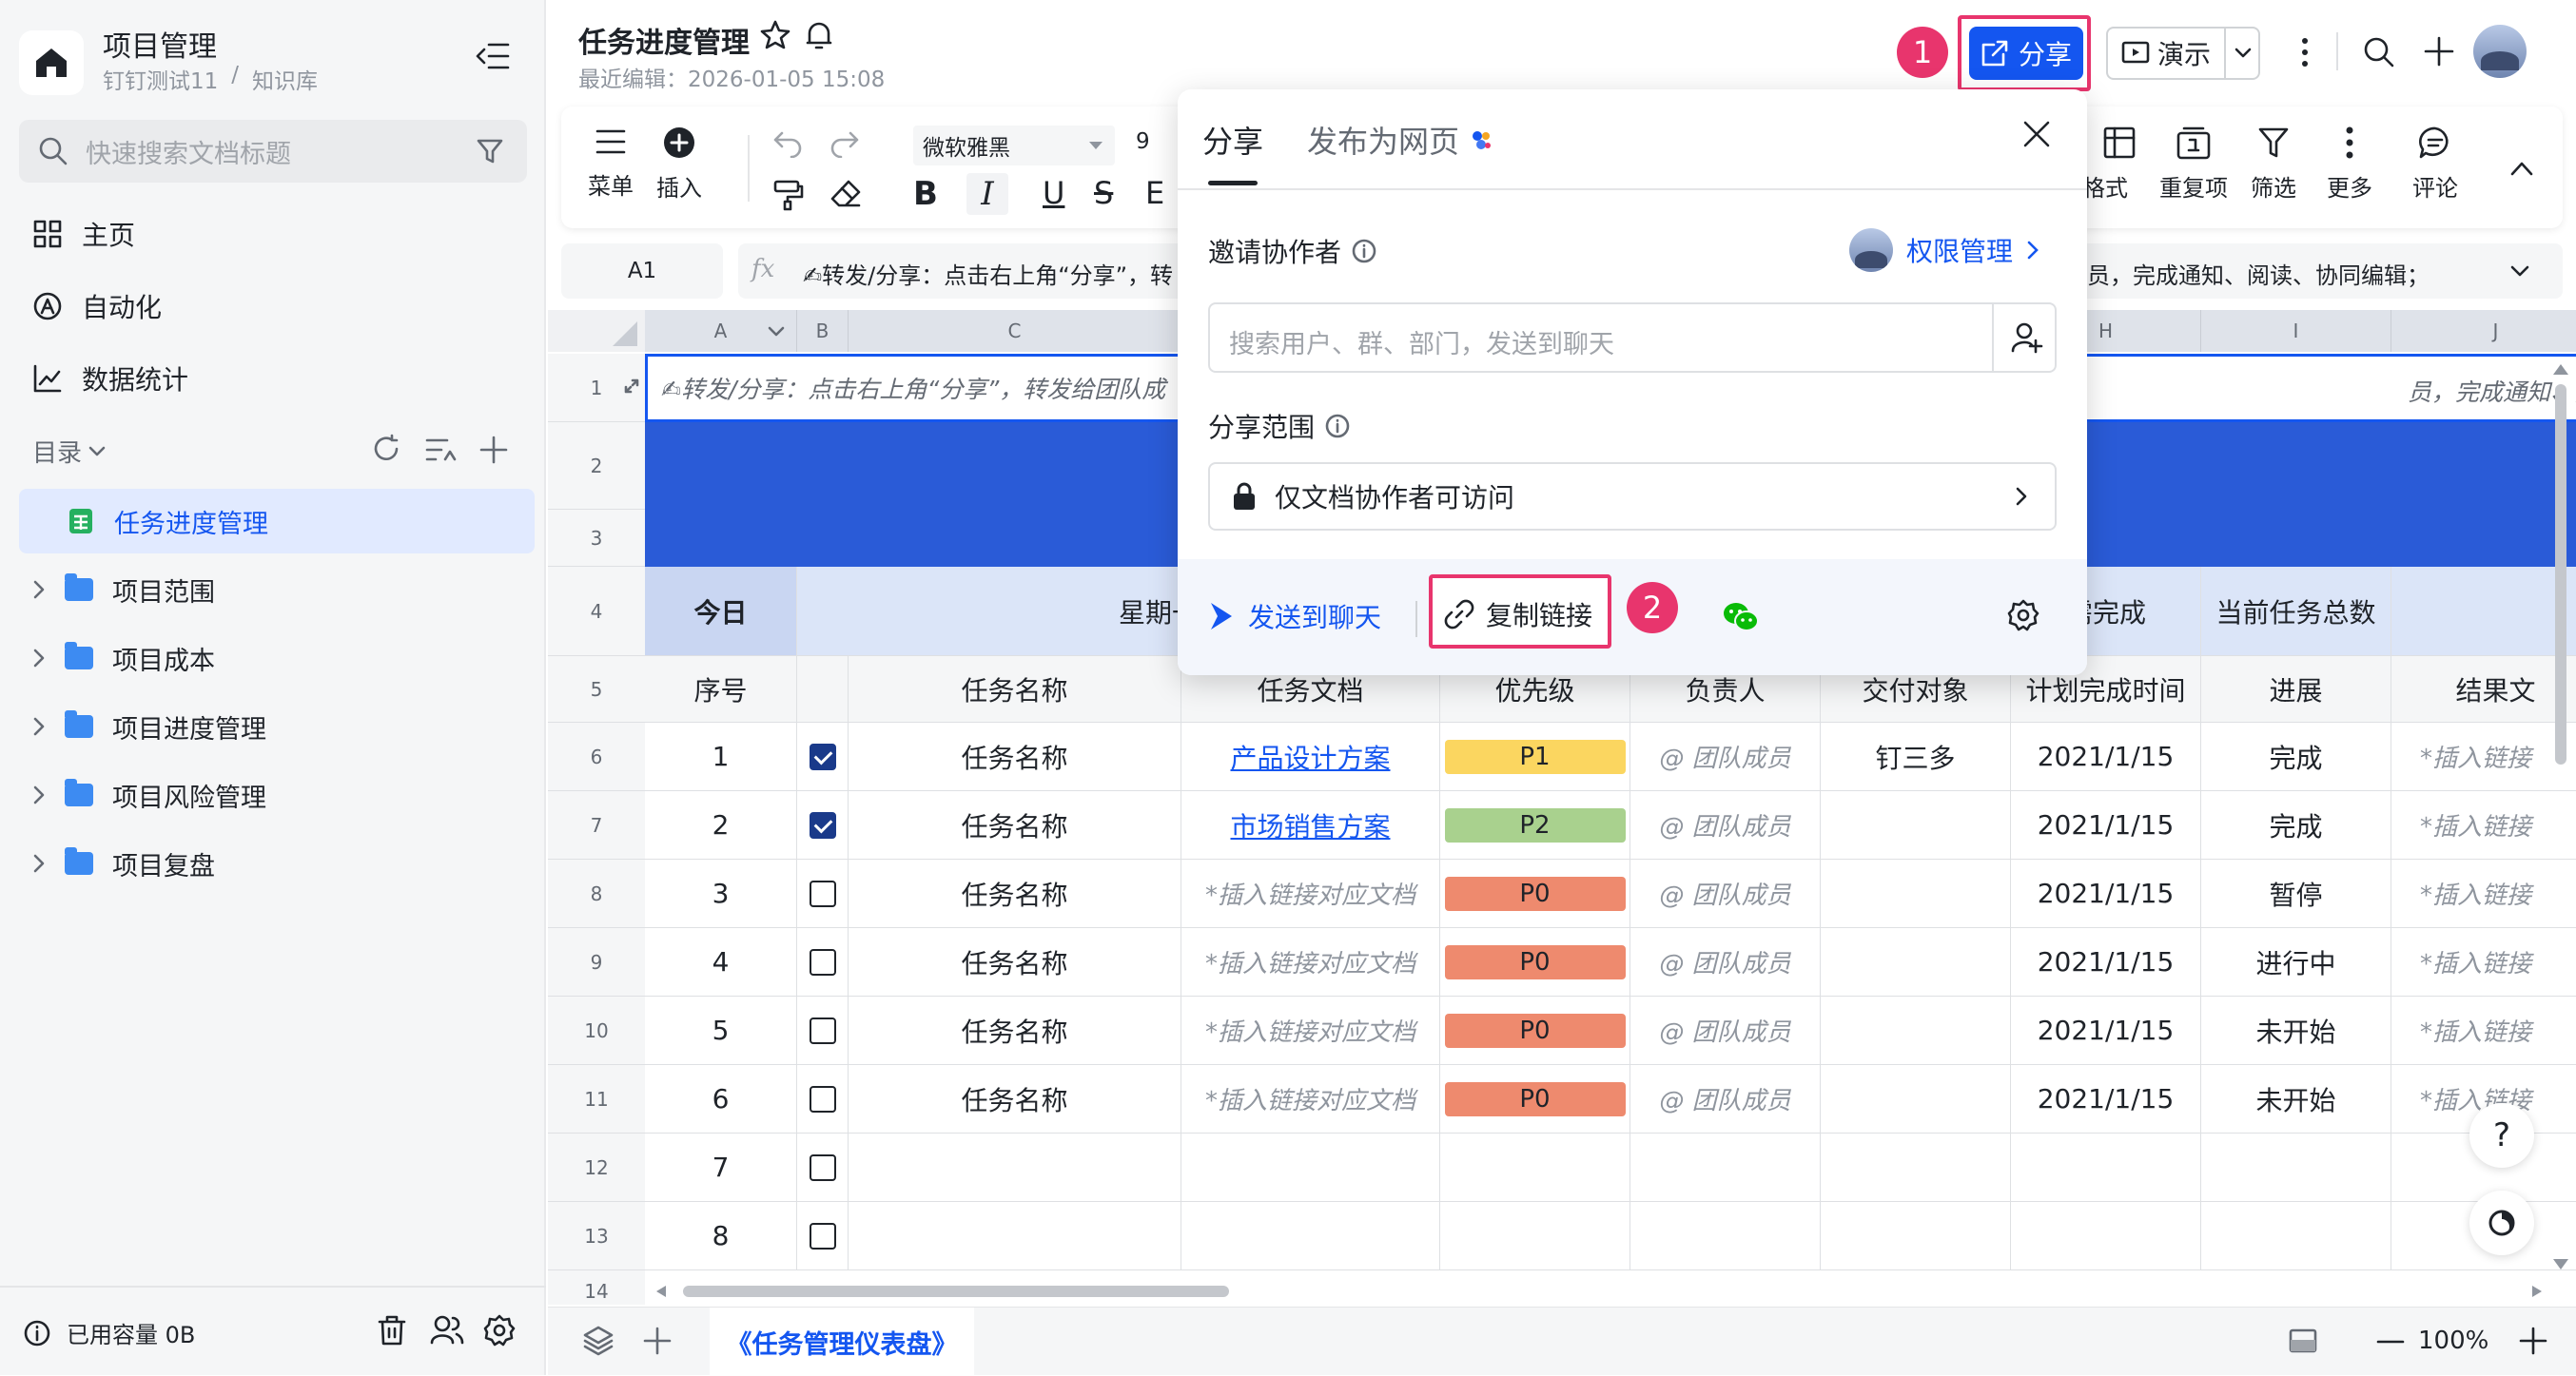 The height and width of the screenshot is (1376, 2576). What do you see at coordinates (1310, 757) in the screenshot?
I see `task-doc: 产品设计方案` at bounding box center [1310, 757].